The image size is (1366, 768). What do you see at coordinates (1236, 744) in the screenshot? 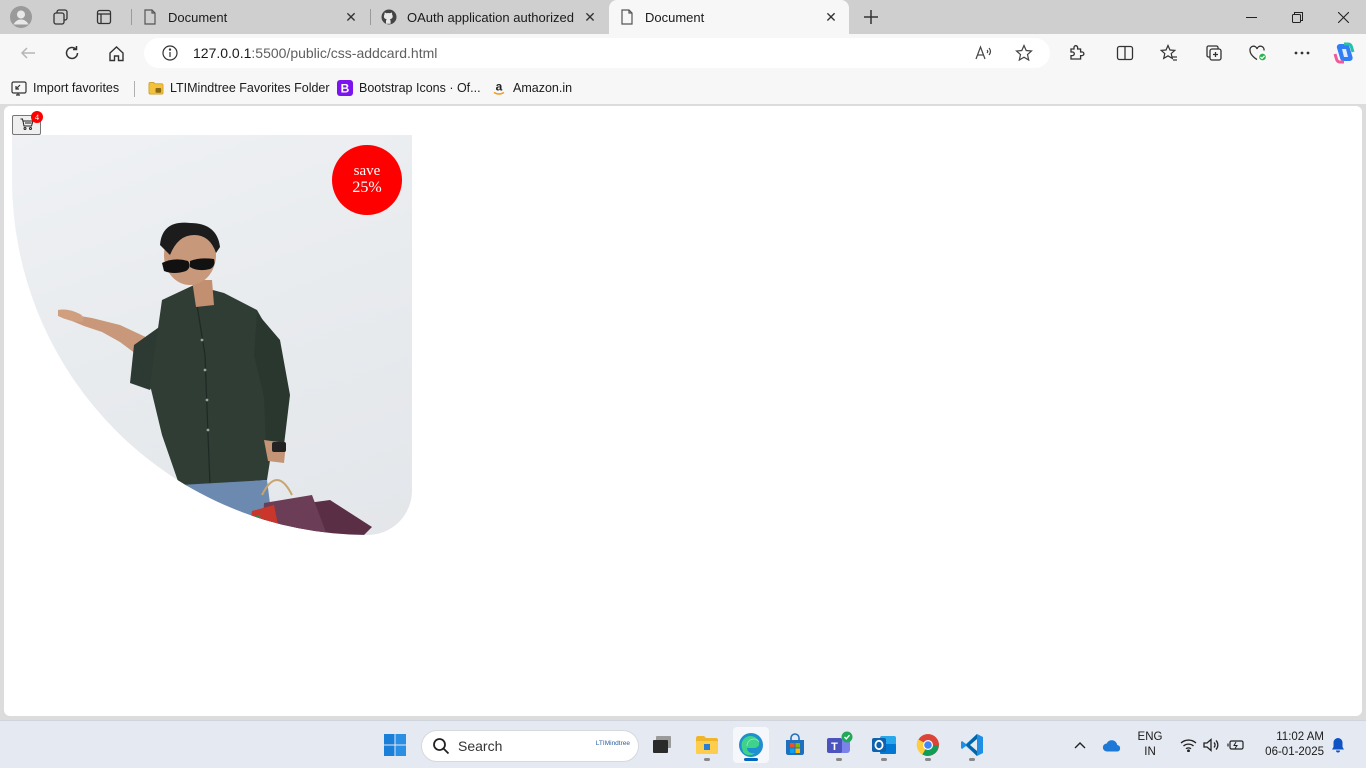
I see `battery-icon` at bounding box center [1236, 744].